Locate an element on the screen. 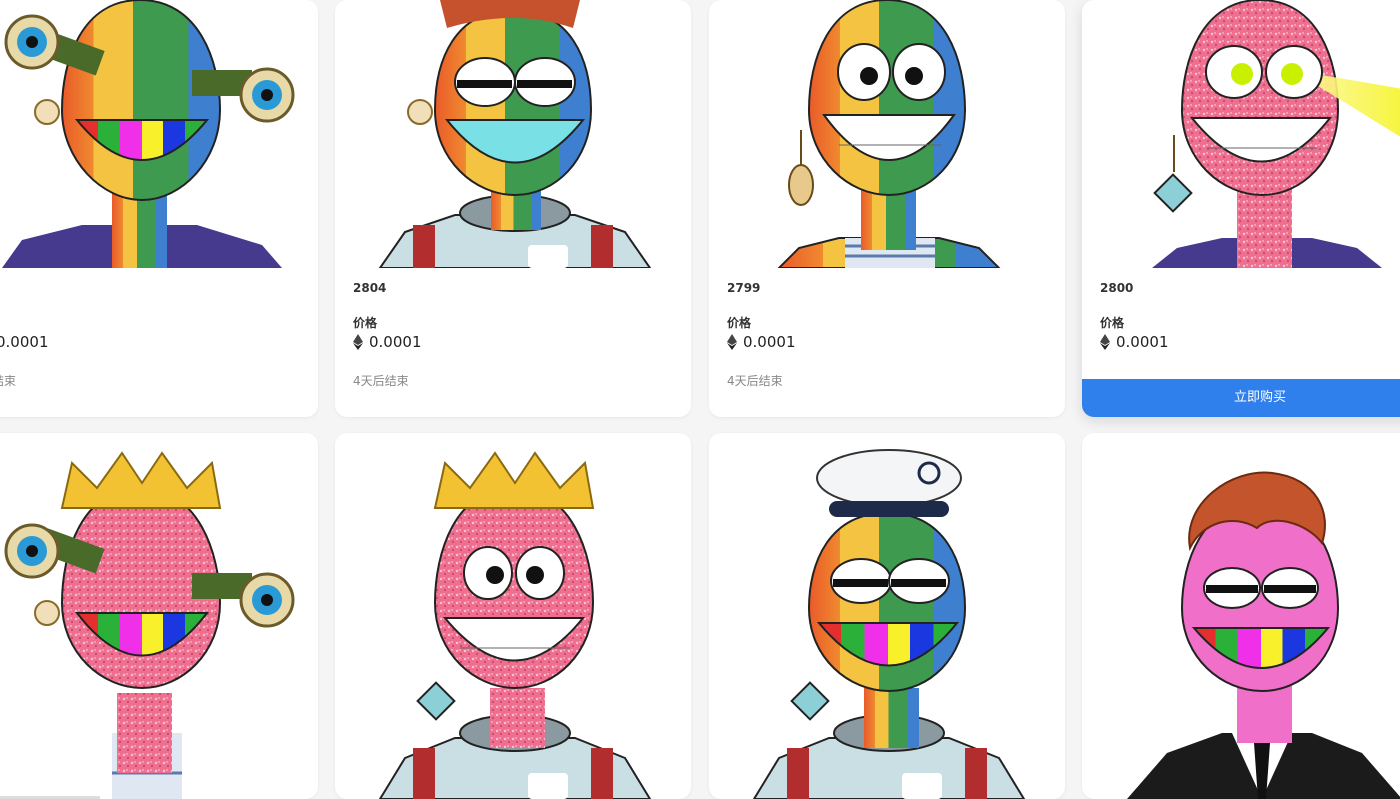 The image size is (1400, 799). nft-card: …6 价 0.0001 后结束 is located at coordinates (159, 208).